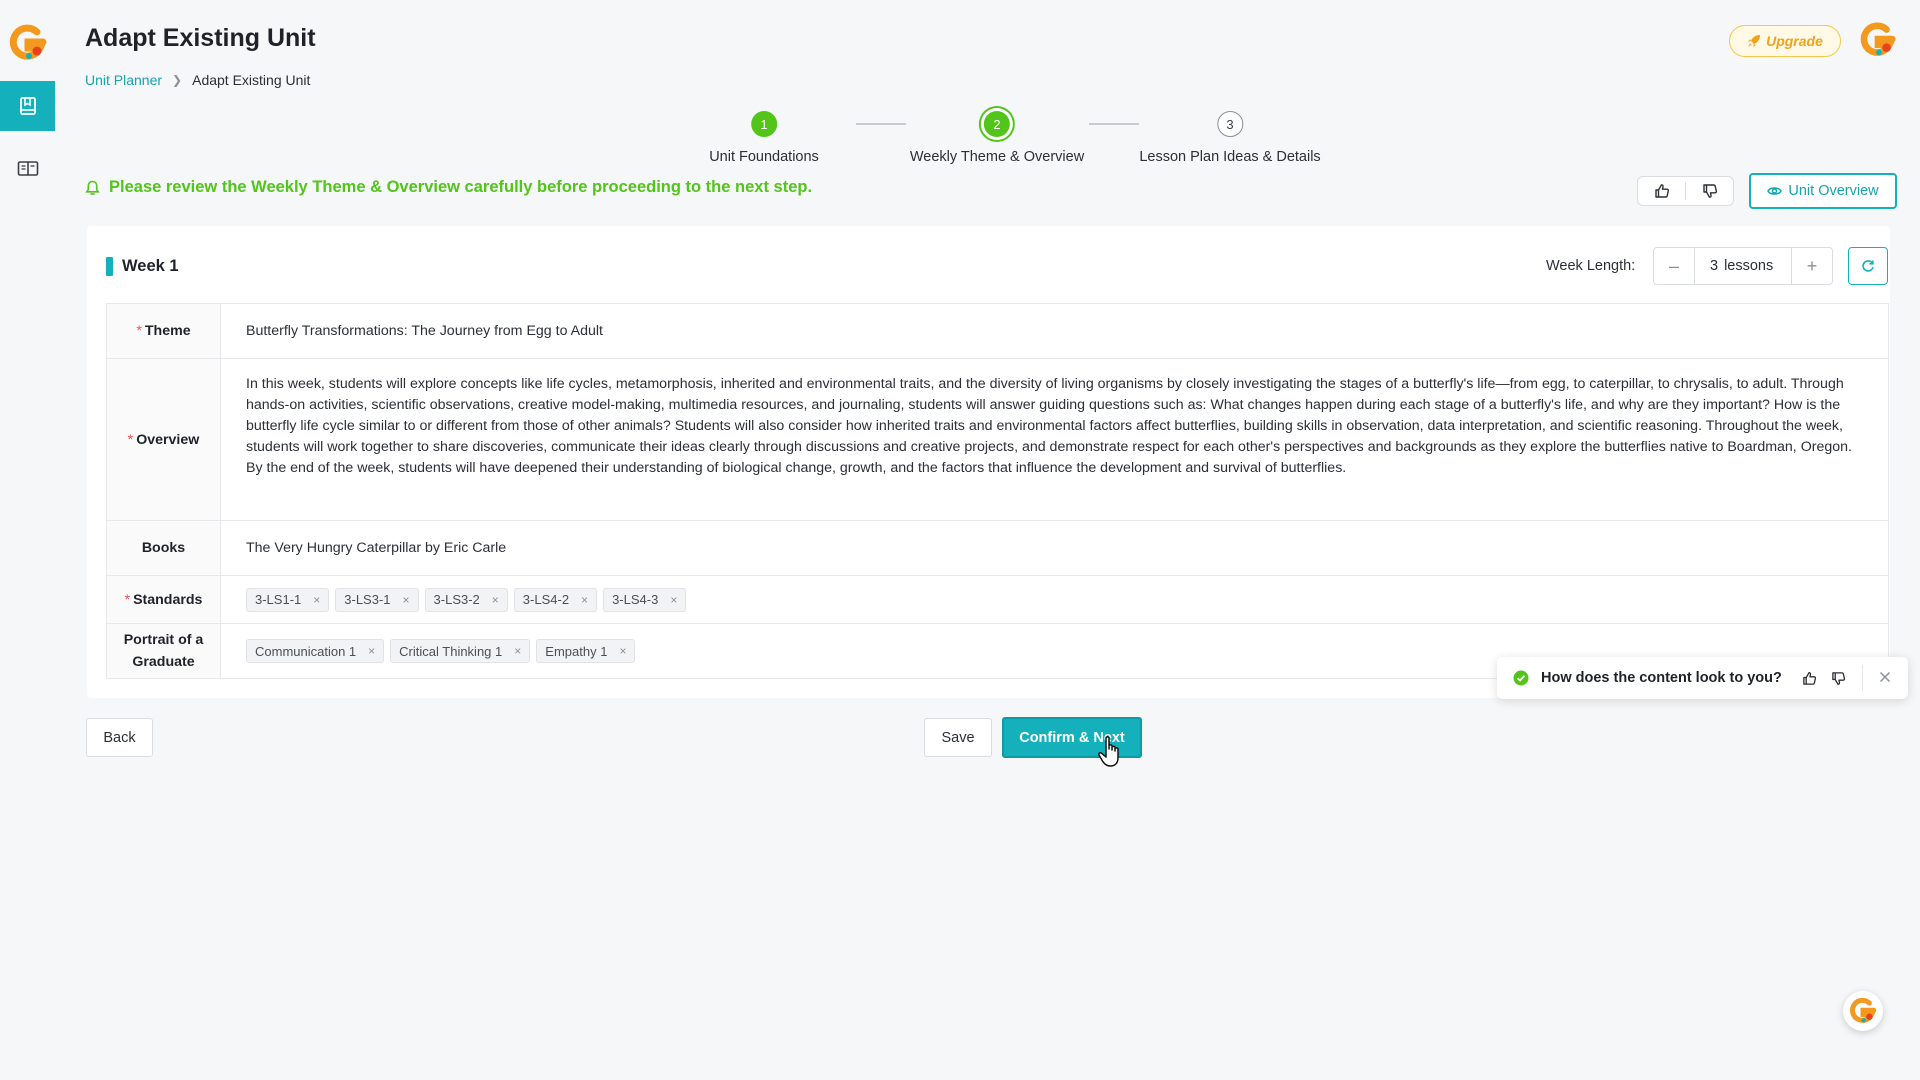 The height and width of the screenshot is (1080, 1920). Describe the element at coordinates (306, 651) in the screenshot. I see `tag-label: Communication 1` at that location.